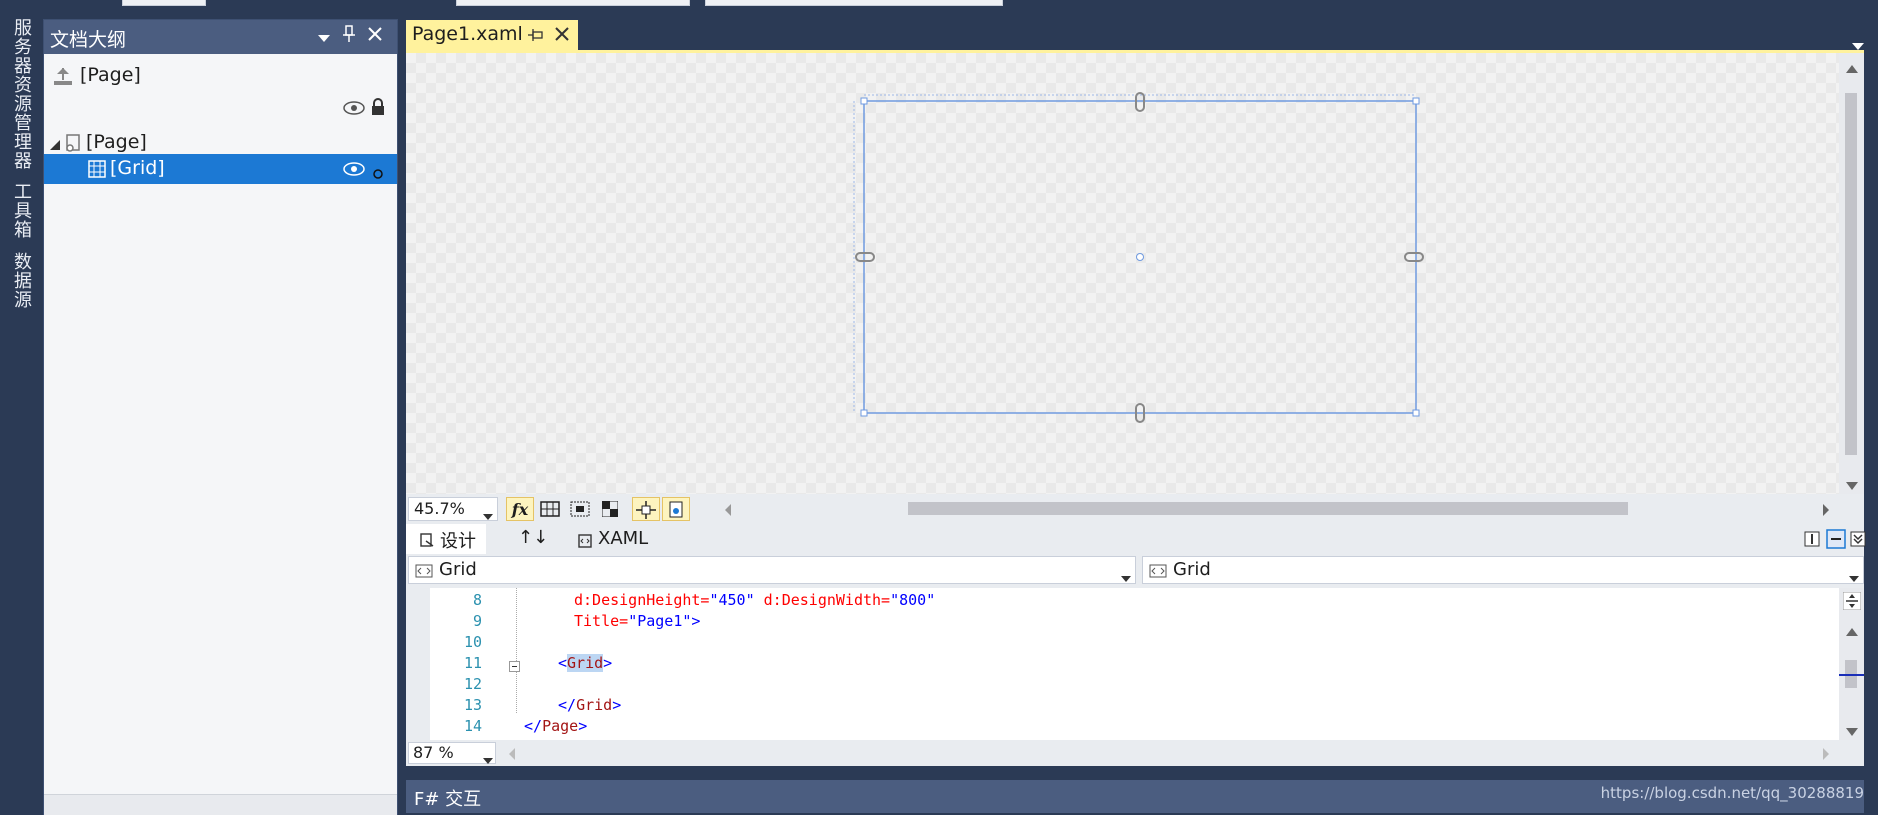  What do you see at coordinates (623, 538) in the screenshot?
I see `tab-xaml-label: XAML` at bounding box center [623, 538].